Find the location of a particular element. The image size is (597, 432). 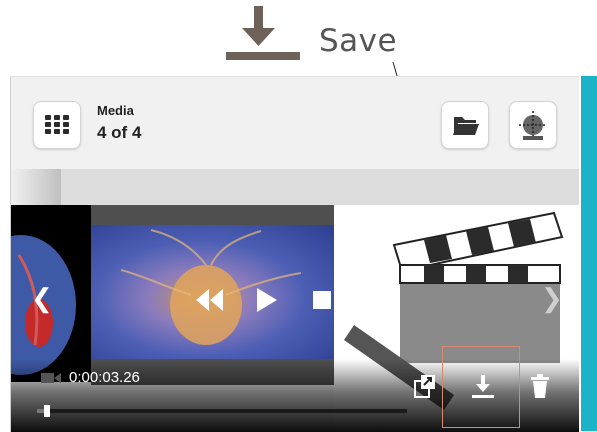

progress-fill is located at coordinates (41, 411).